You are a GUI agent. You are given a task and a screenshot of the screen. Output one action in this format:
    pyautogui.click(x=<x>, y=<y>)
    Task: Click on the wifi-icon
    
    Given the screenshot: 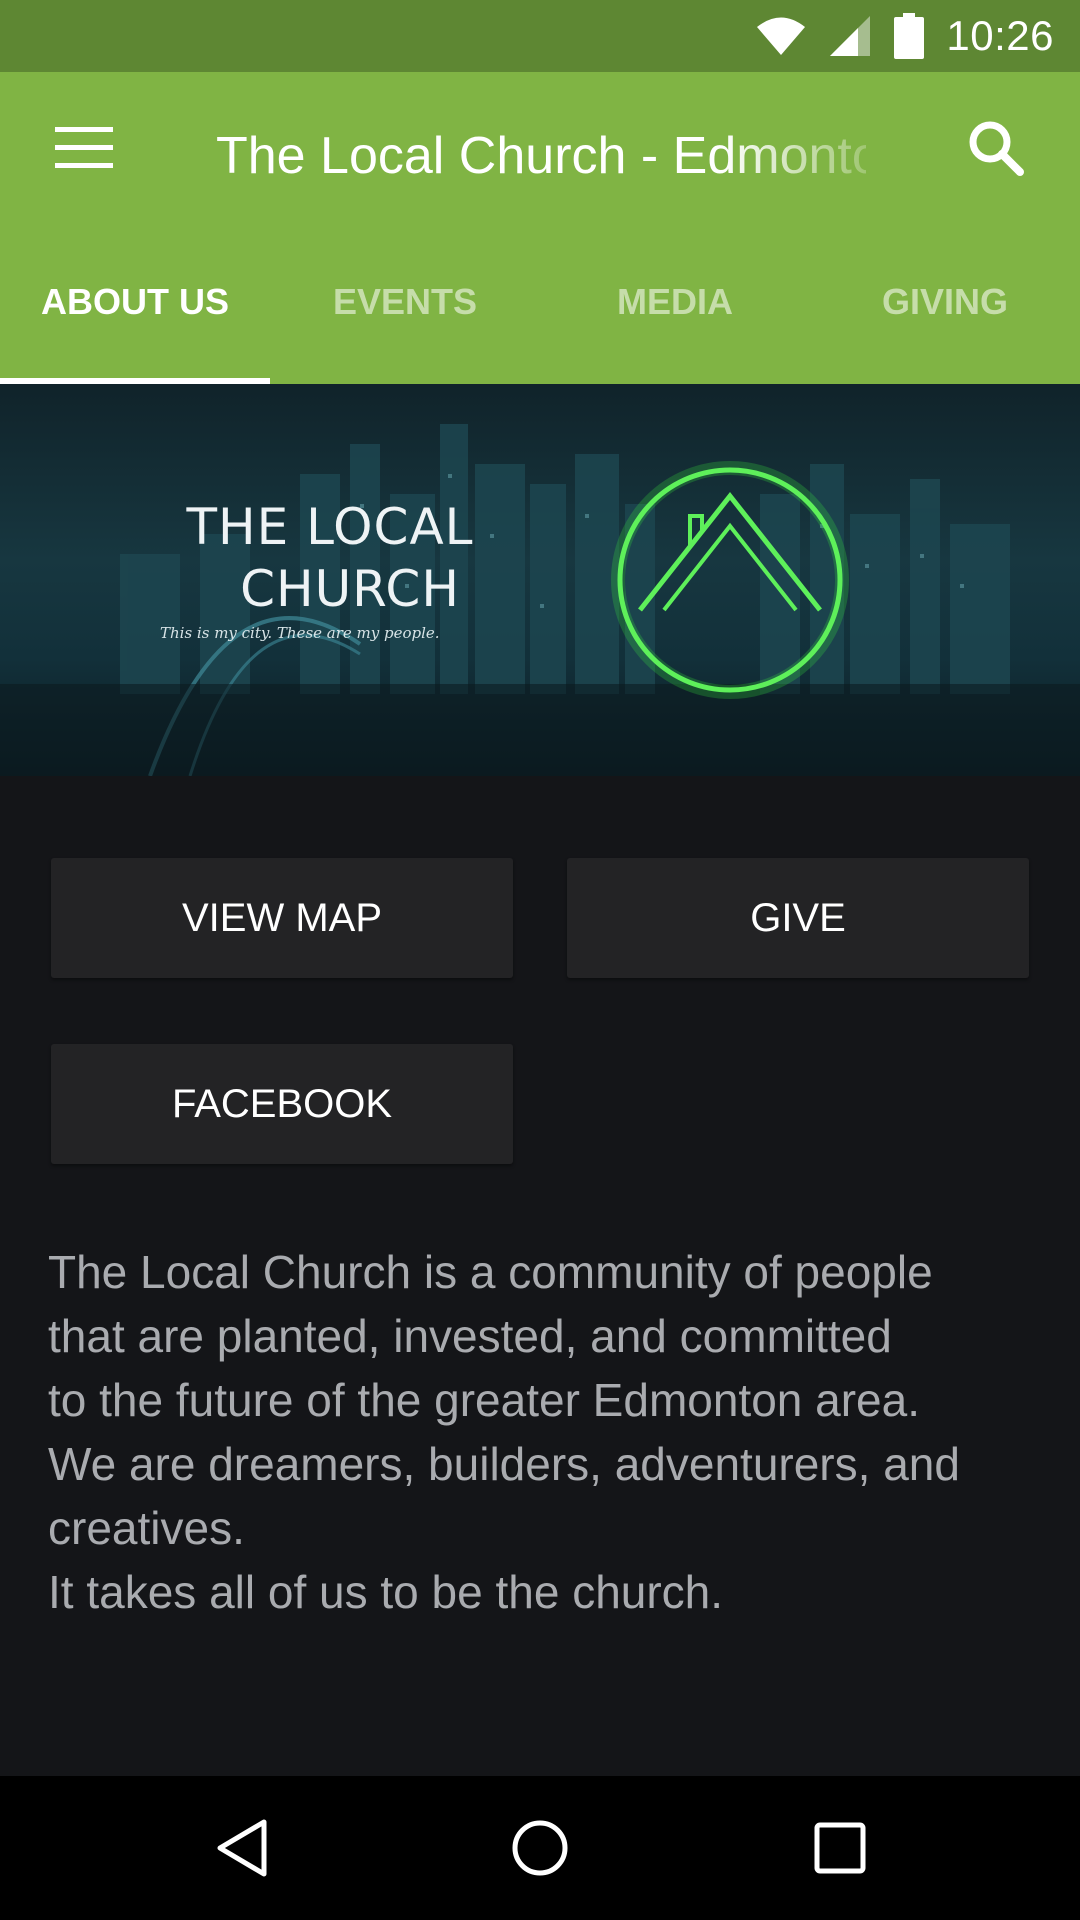 What is the action you would take?
    pyautogui.click(x=781, y=36)
    